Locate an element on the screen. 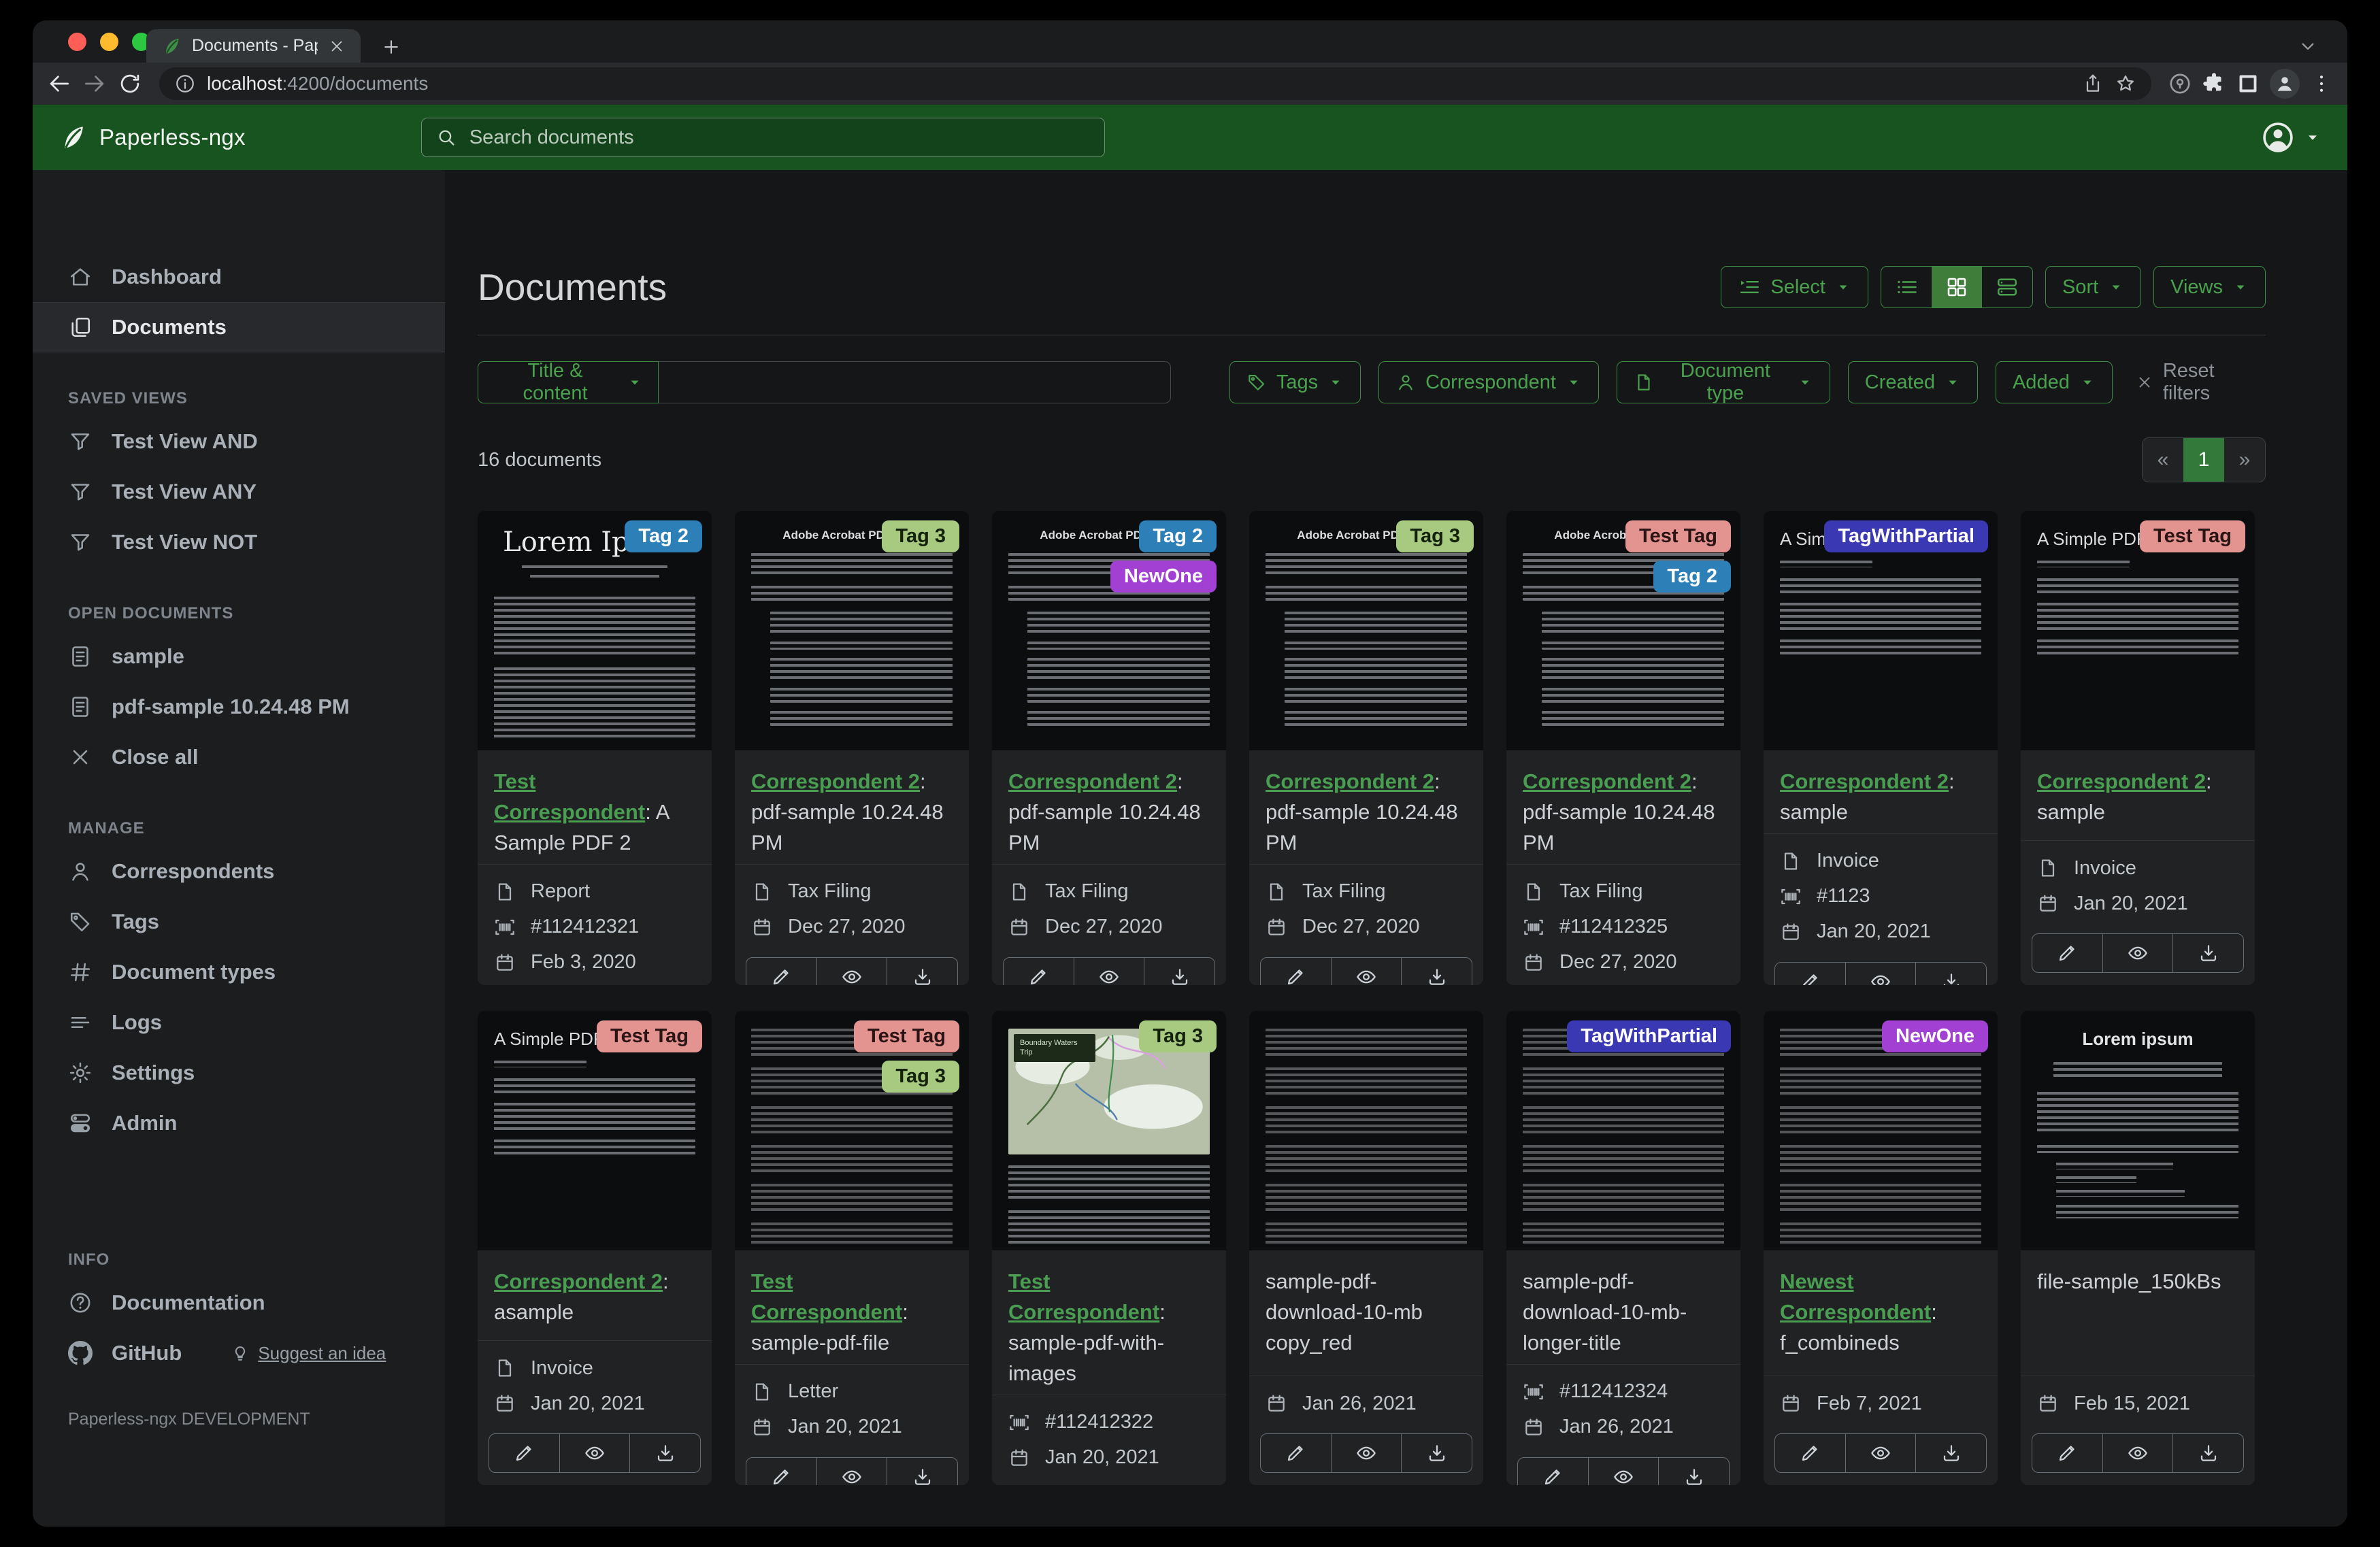  current-page-button: 1 is located at coordinates (2203, 460).